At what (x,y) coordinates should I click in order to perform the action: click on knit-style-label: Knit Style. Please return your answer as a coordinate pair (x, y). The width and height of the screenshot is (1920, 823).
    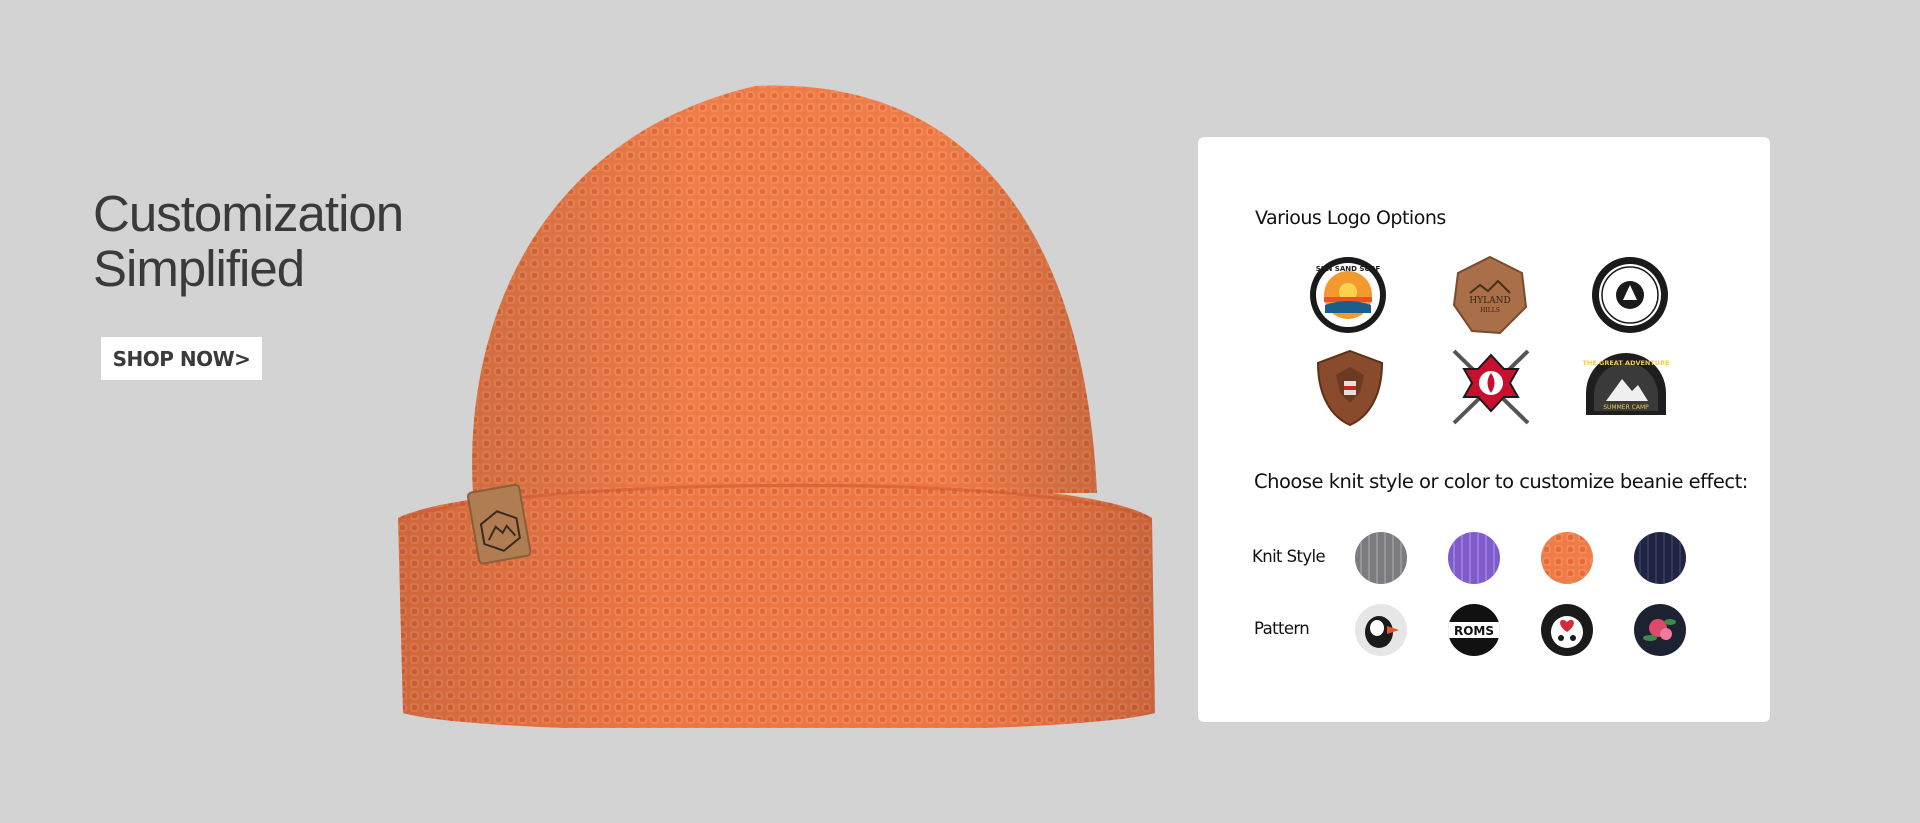
    Looking at the image, I should click on (1289, 556).